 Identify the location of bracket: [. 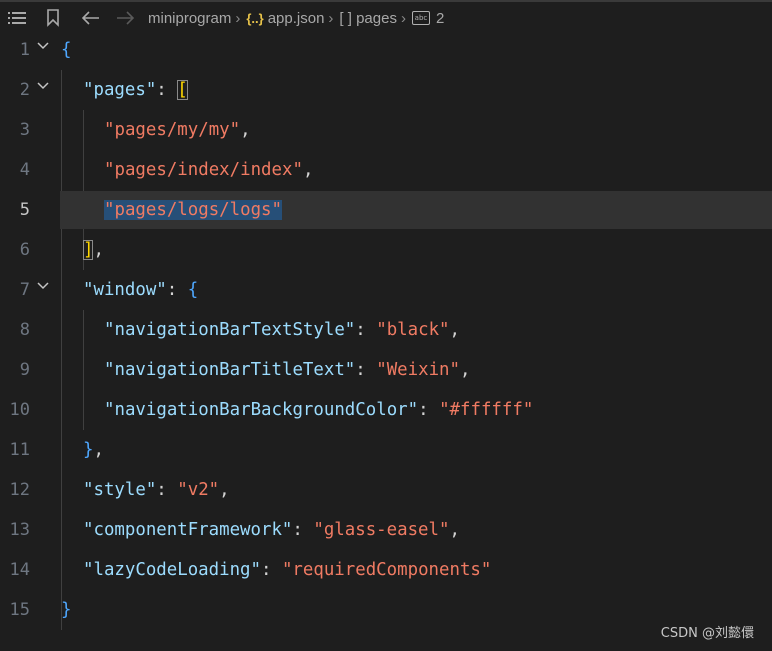
(182, 90).